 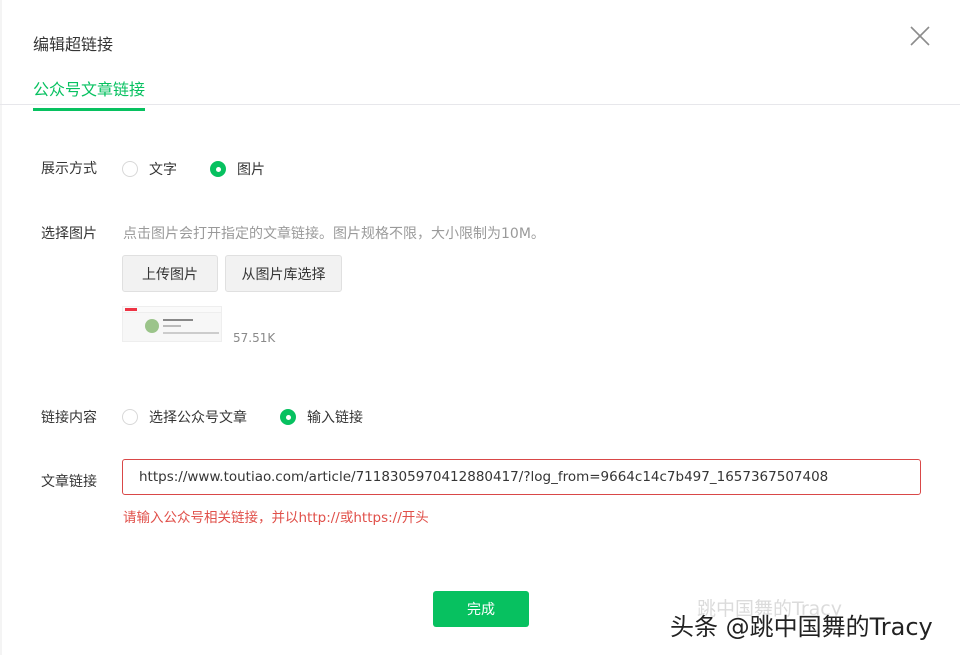 I want to click on thumbnail-avatar, so click(x=152, y=326).